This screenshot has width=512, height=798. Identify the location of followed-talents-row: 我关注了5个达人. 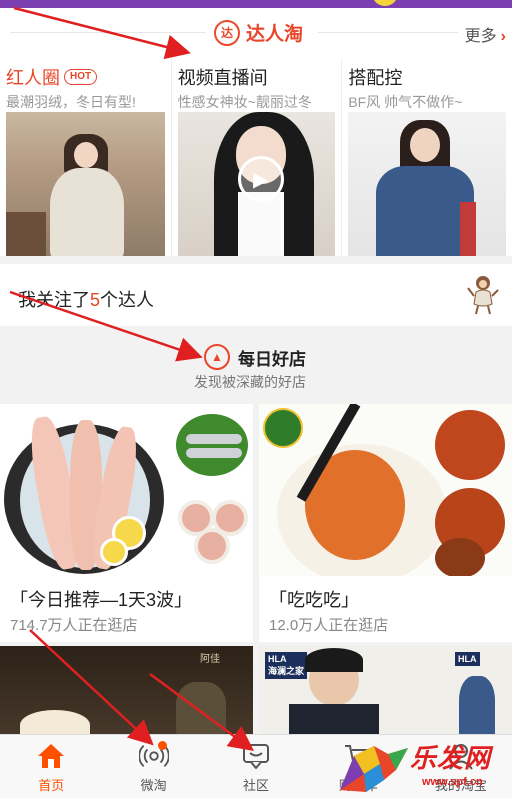
(256, 295).